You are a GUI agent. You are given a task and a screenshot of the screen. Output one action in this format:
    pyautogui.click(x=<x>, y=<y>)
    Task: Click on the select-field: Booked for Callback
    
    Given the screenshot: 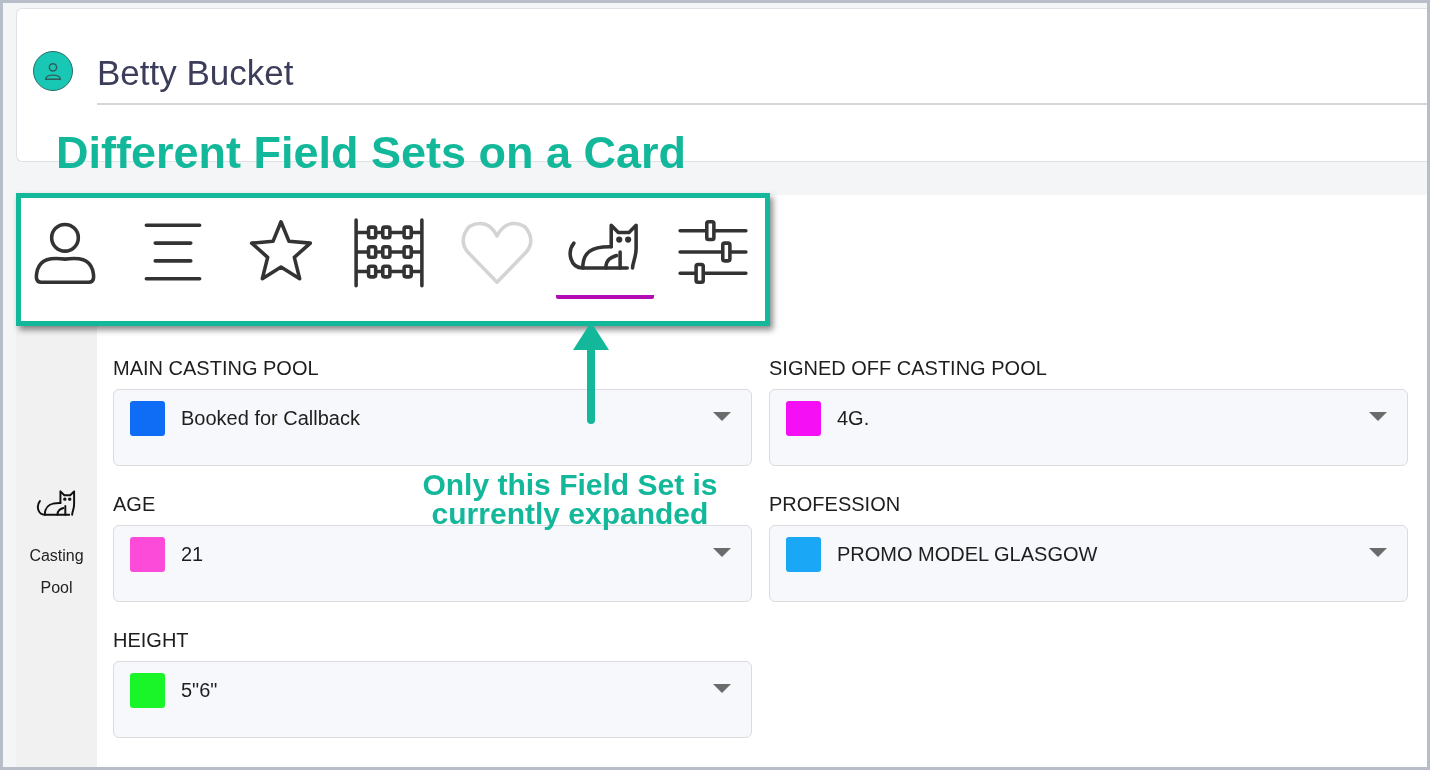 What is the action you would take?
    pyautogui.click(x=432, y=427)
    